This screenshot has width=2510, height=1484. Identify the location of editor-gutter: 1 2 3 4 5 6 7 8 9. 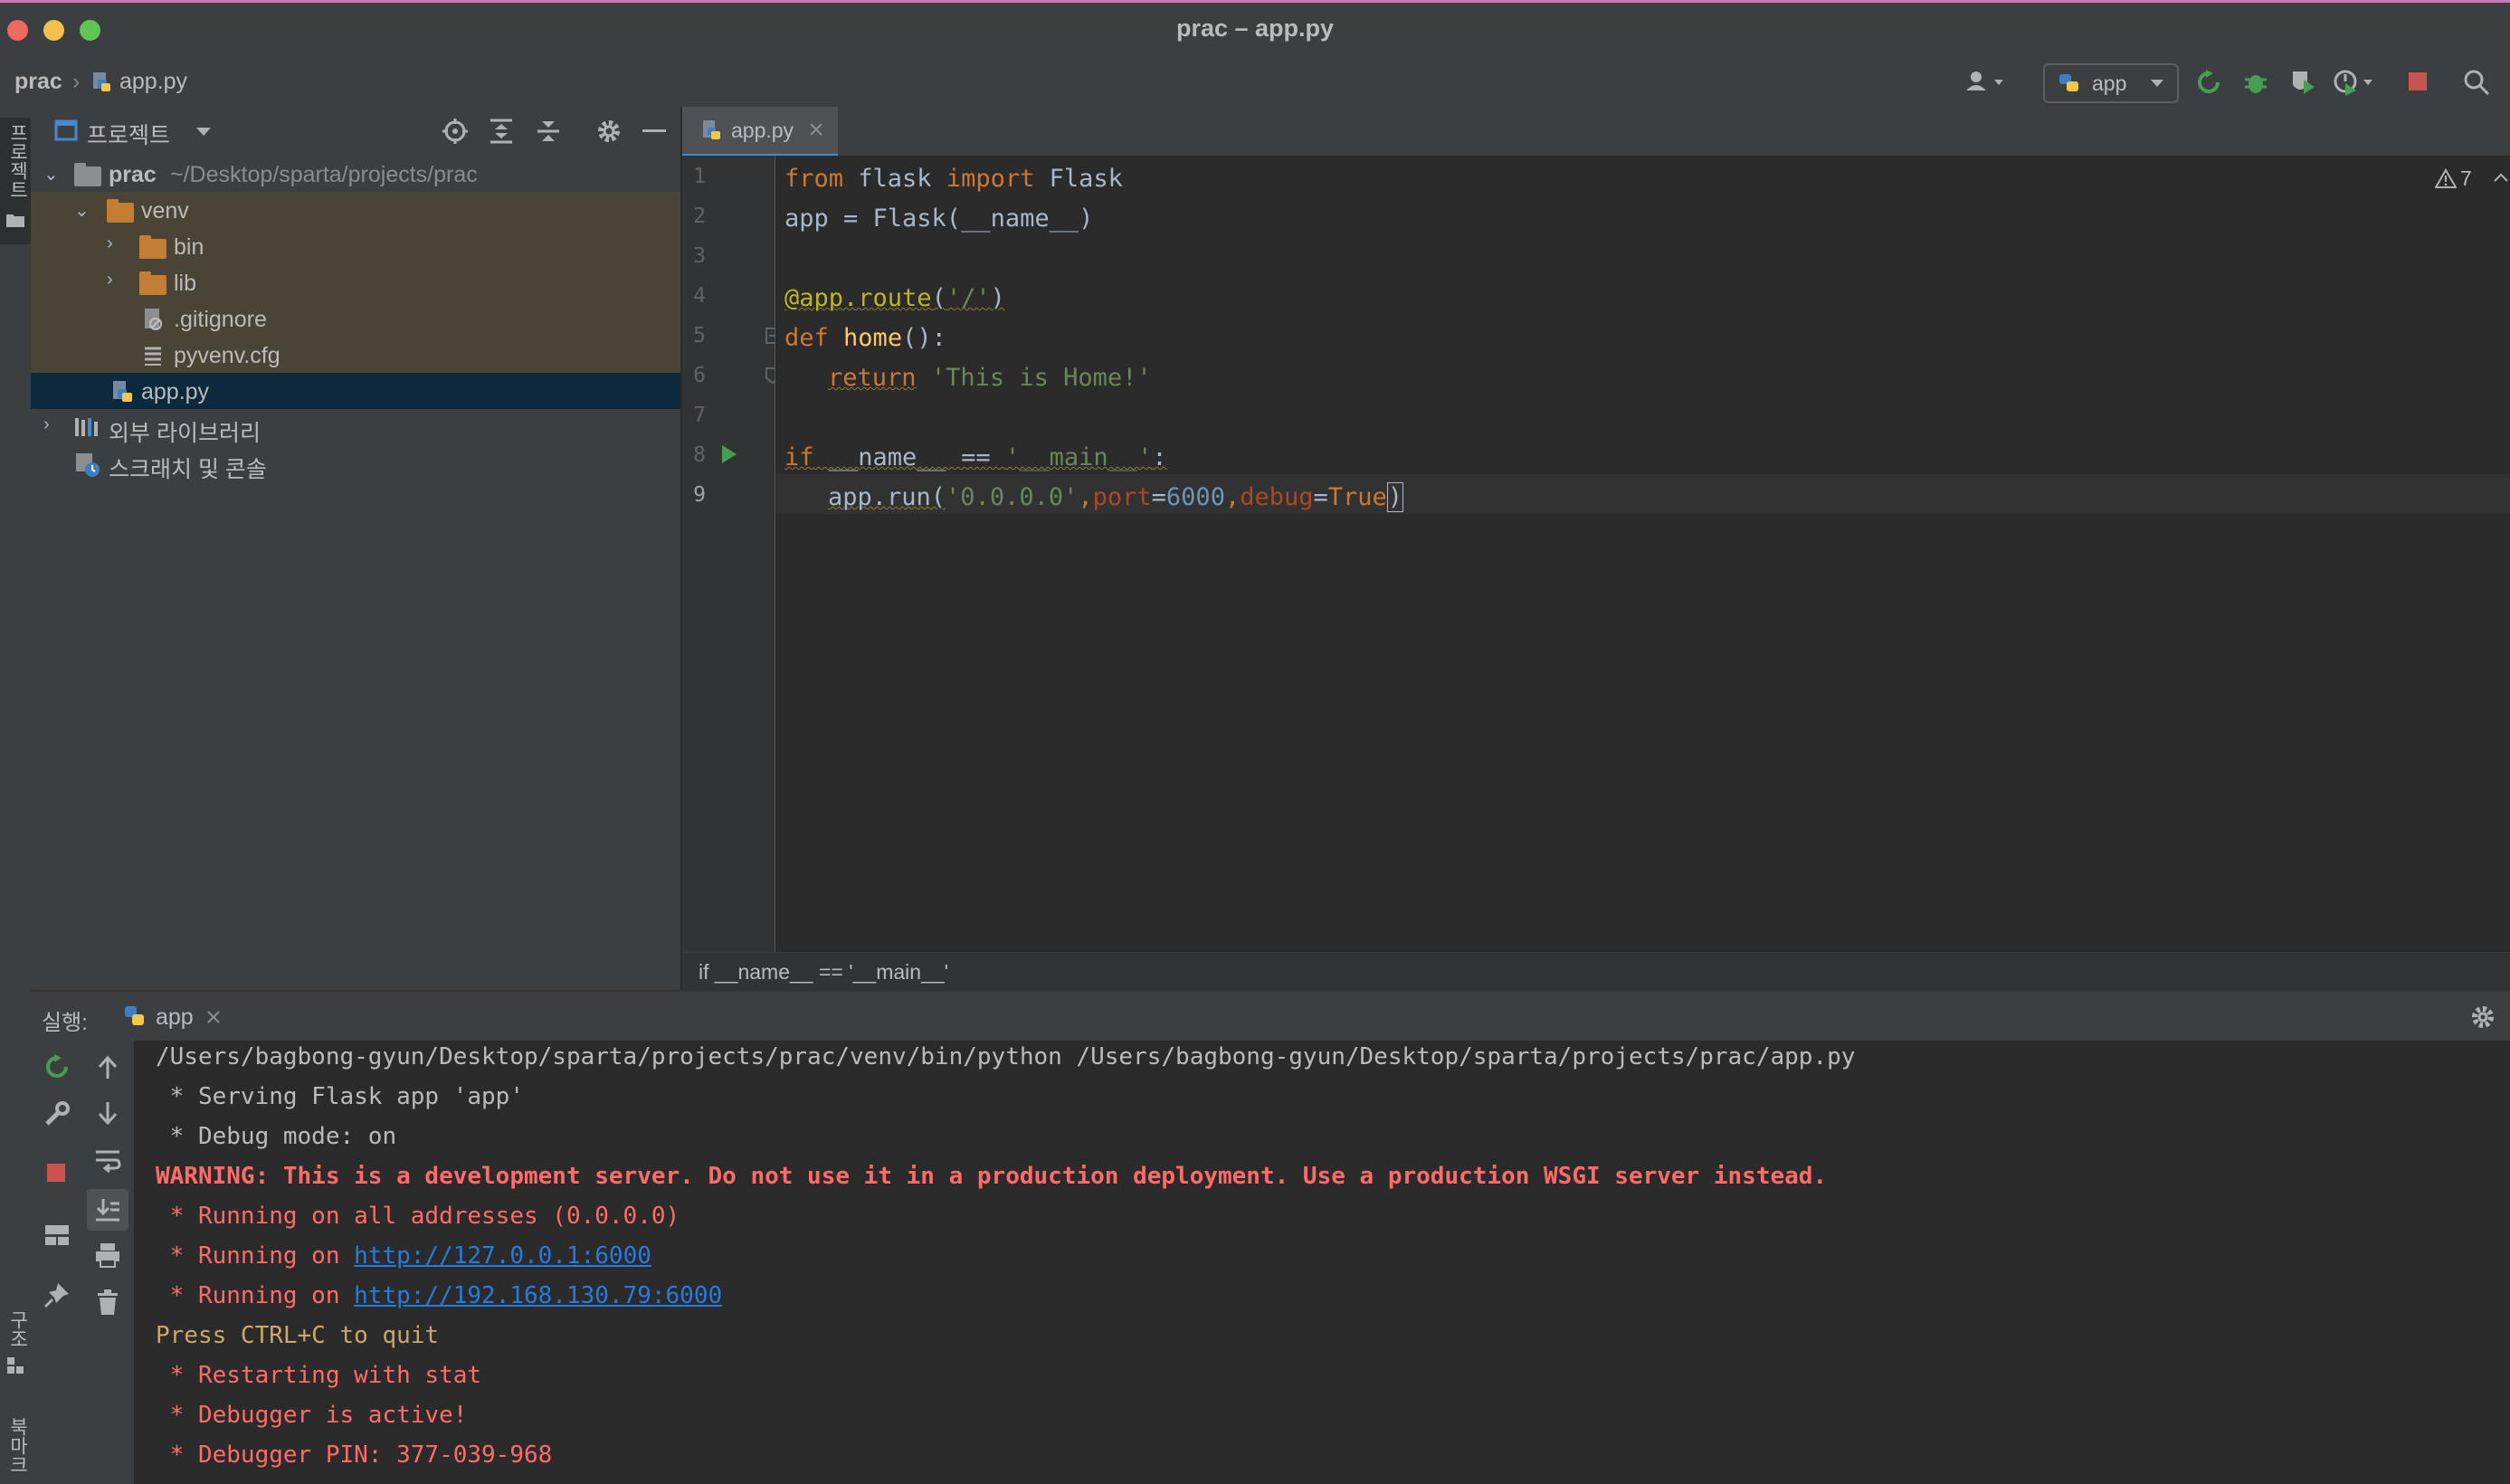
(731, 554).